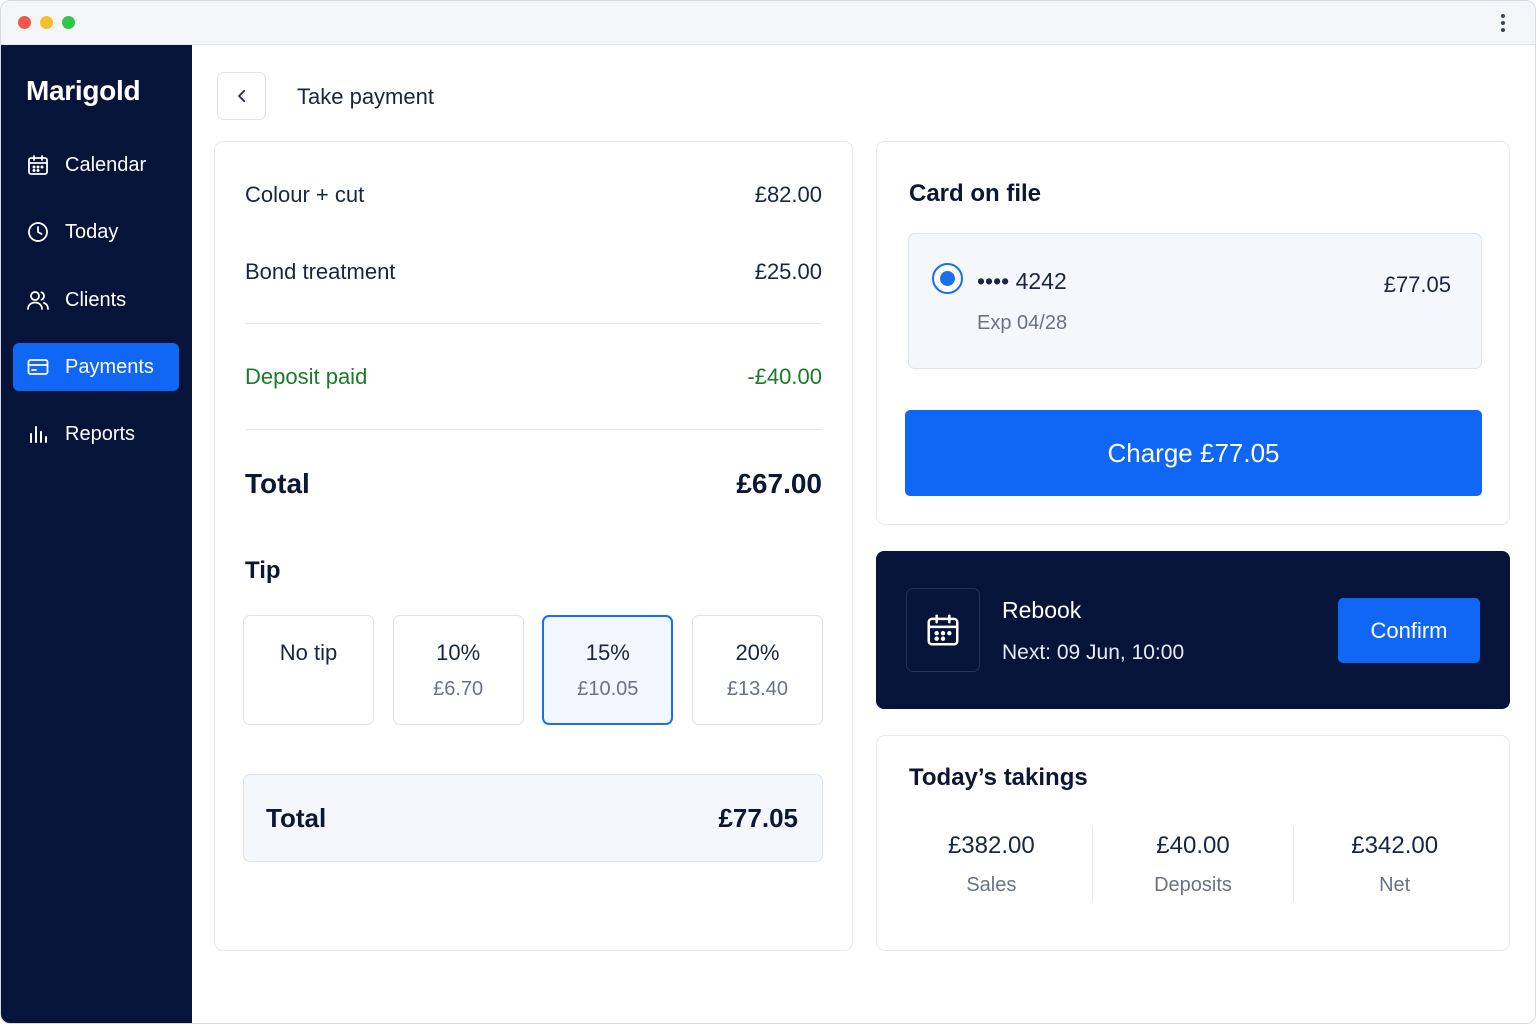 This screenshot has height=1024, width=1536. Describe the element at coordinates (38, 300) in the screenshot. I see `users-icon` at that location.